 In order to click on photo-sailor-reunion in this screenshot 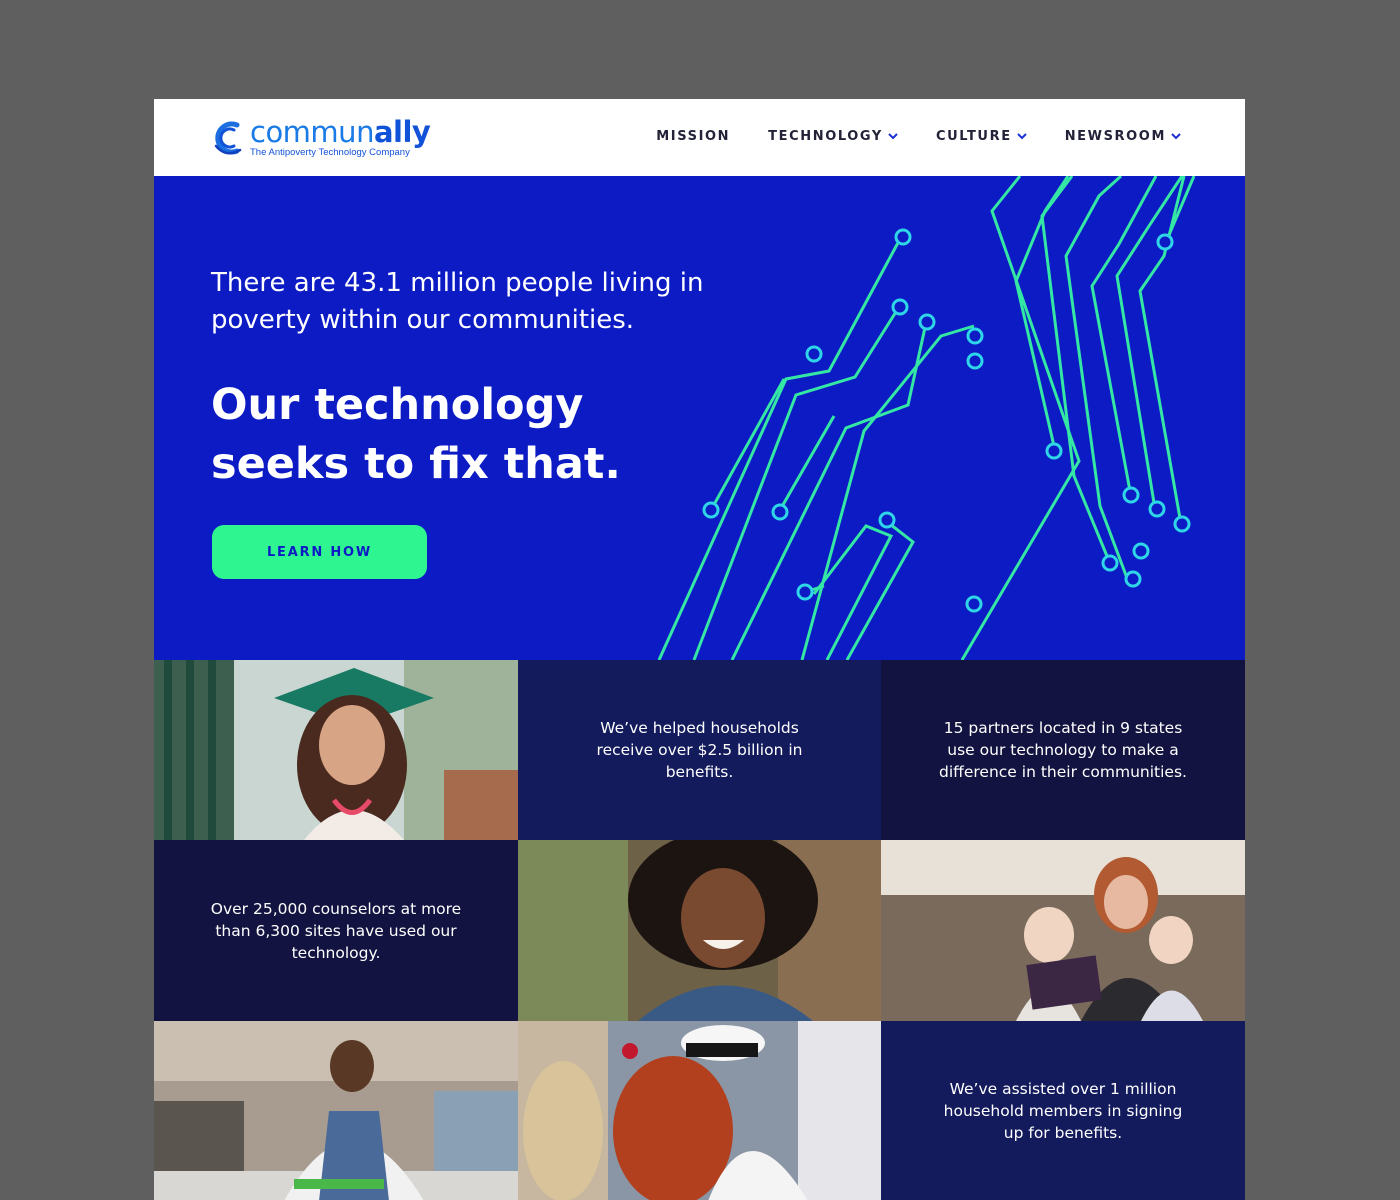, I will do `click(699, 1110)`.